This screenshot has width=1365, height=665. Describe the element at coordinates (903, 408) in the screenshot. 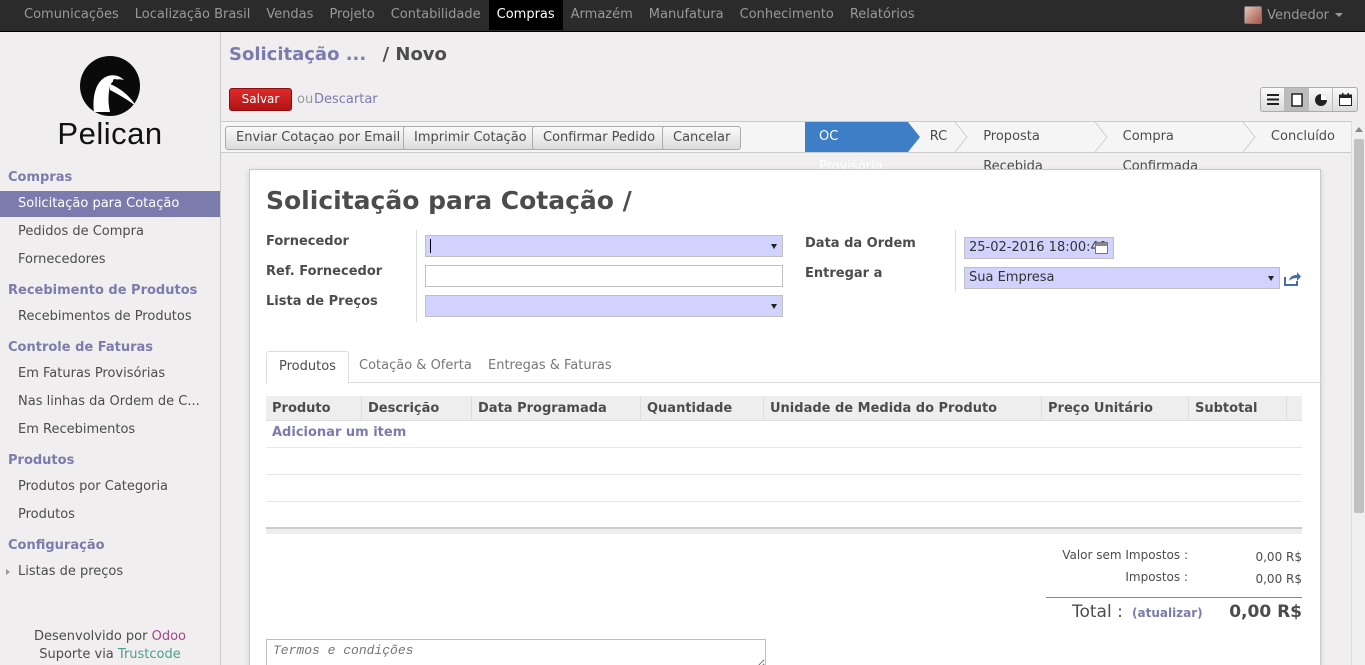

I see `column-unidade-medida: Unidade de Medida do Produto` at that location.